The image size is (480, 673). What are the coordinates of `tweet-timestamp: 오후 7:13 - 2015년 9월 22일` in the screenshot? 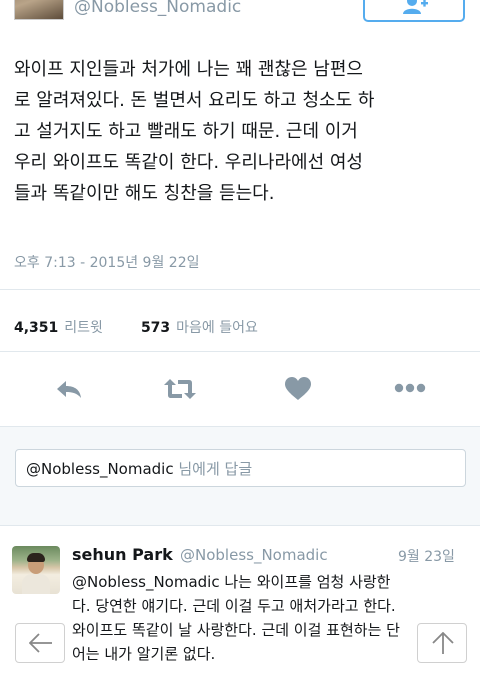 It's located at (107, 263).